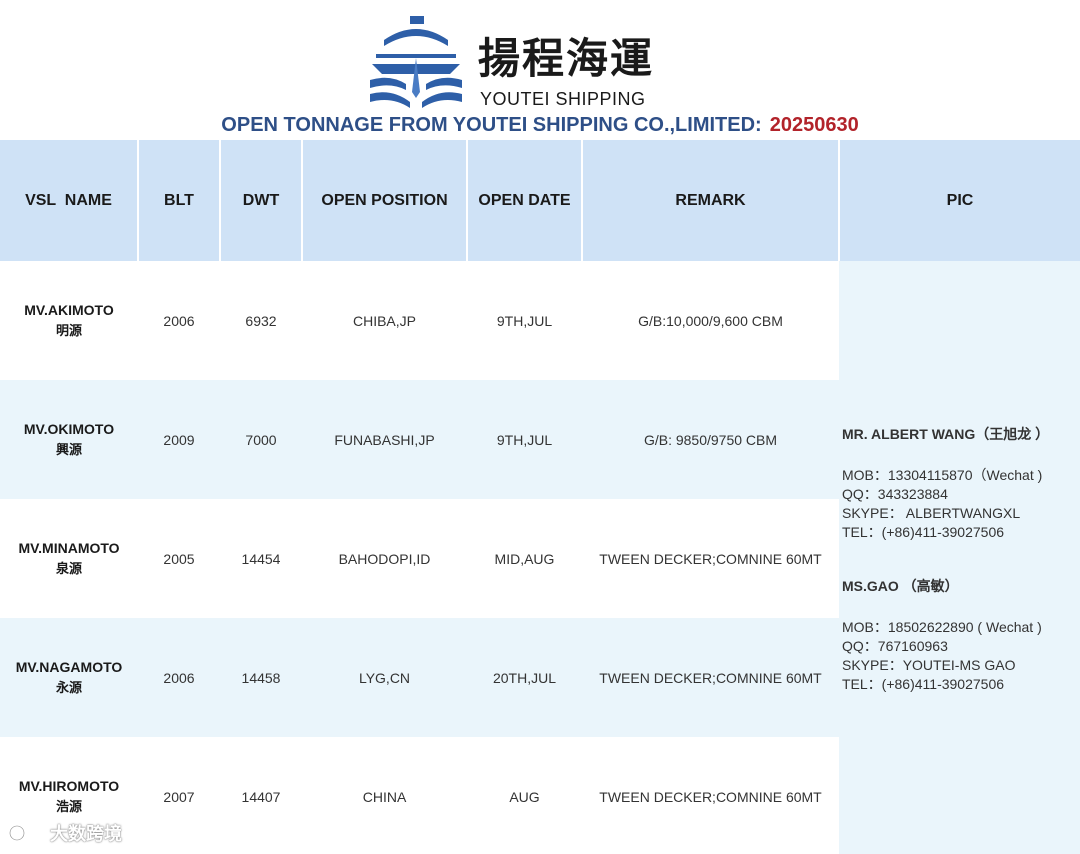 This screenshot has width=1080, height=854. Describe the element at coordinates (384, 795) in the screenshot. I see `open-position-cell: CHINA` at that location.